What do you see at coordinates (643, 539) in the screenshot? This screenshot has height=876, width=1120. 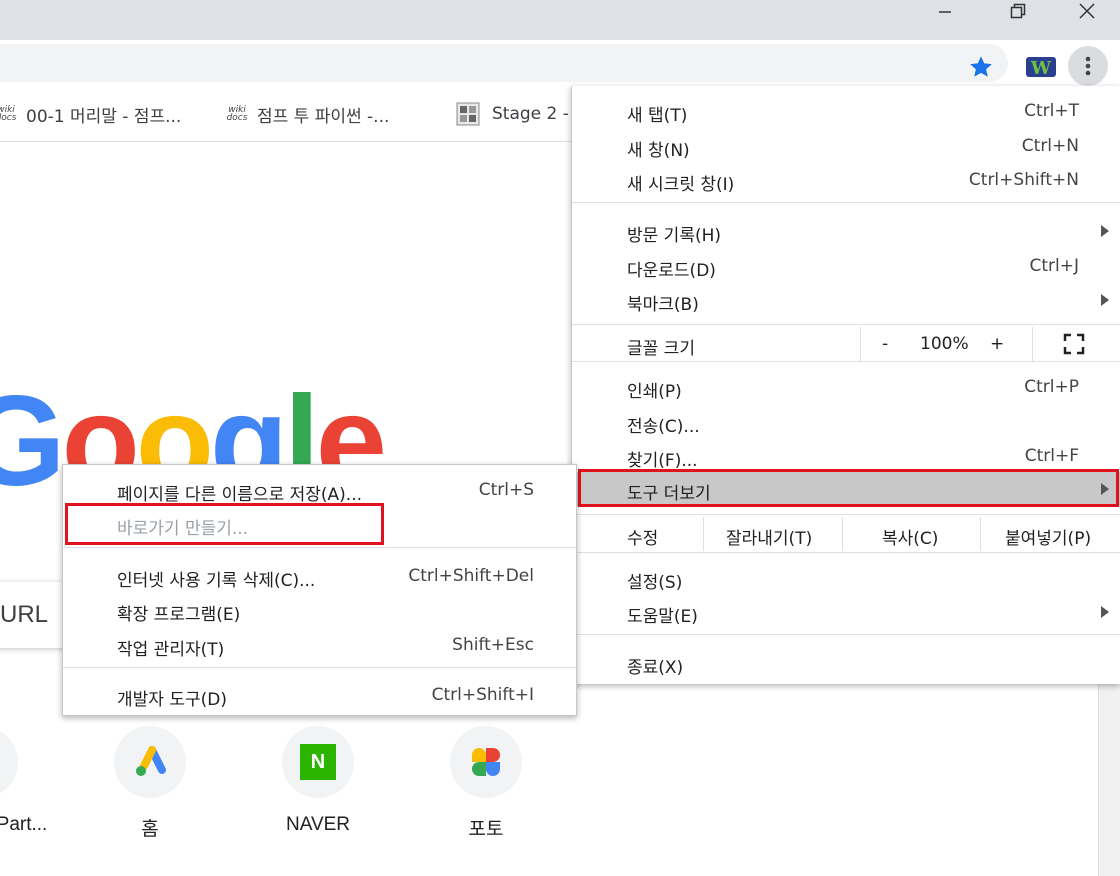 I see `menu-item-label: 수정` at bounding box center [643, 539].